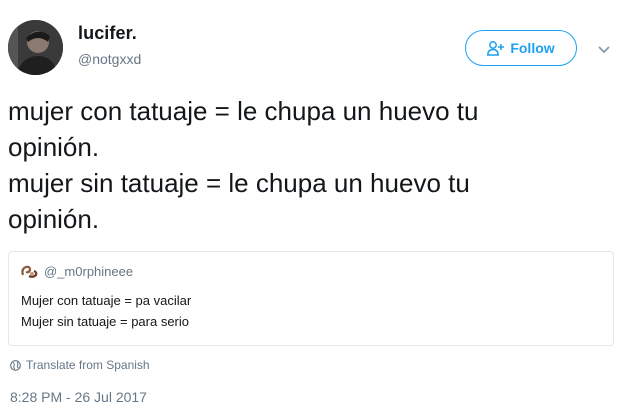 This screenshot has height=420, width=624. I want to click on quoted-handle: @_m0rphineee, so click(89, 271).